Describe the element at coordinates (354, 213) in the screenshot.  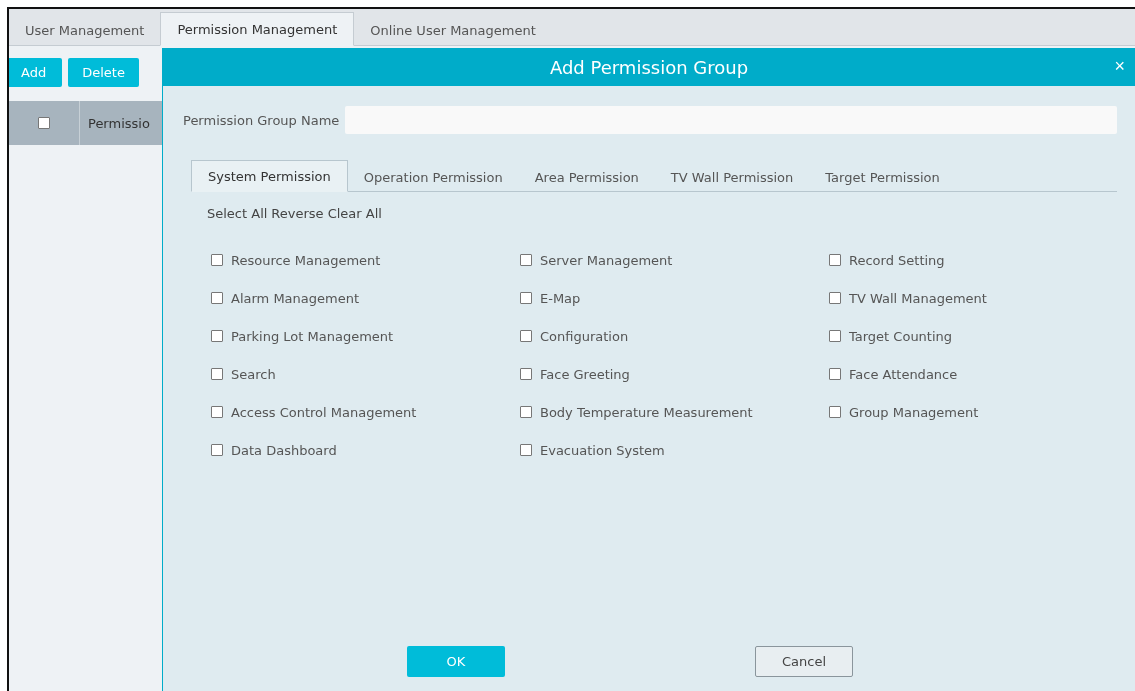
I see `bulk-action-link: Clear All` at that location.